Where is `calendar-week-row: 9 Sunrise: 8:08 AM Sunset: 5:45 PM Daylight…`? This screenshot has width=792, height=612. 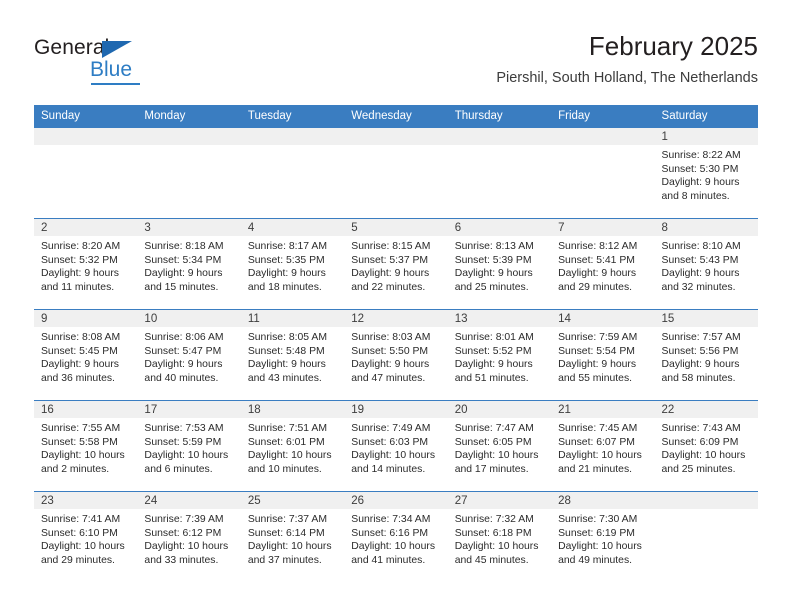 calendar-week-row: 9 Sunrise: 8:08 AM Sunset: 5:45 PM Daylight… is located at coordinates (396, 355).